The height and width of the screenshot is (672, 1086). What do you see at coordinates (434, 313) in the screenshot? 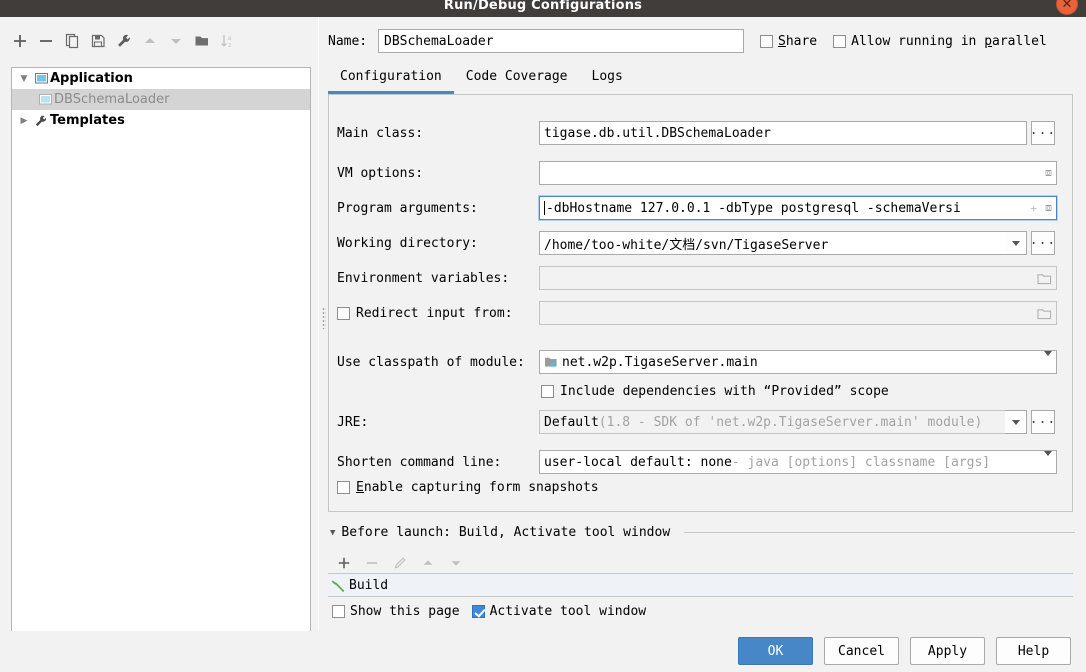
I see `redirect-input-label: Redirect input from:` at bounding box center [434, 313].